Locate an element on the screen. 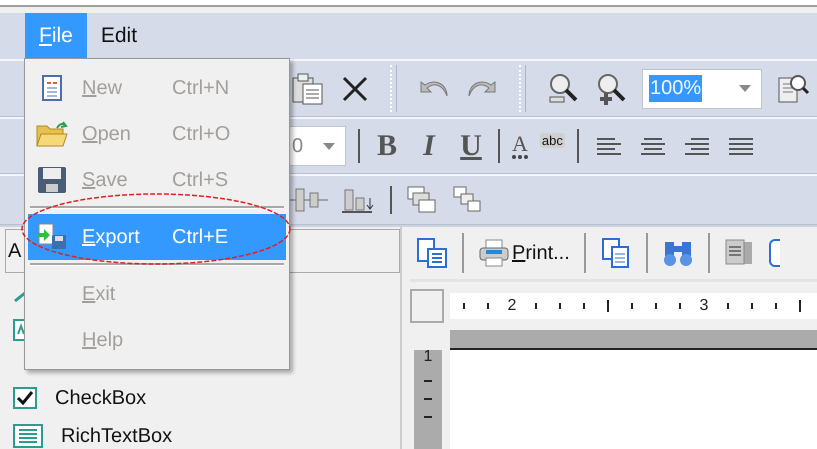 The height and width of the screenshot is (449, 817). bring-to-front-icon is located at coordinates (422, 200).